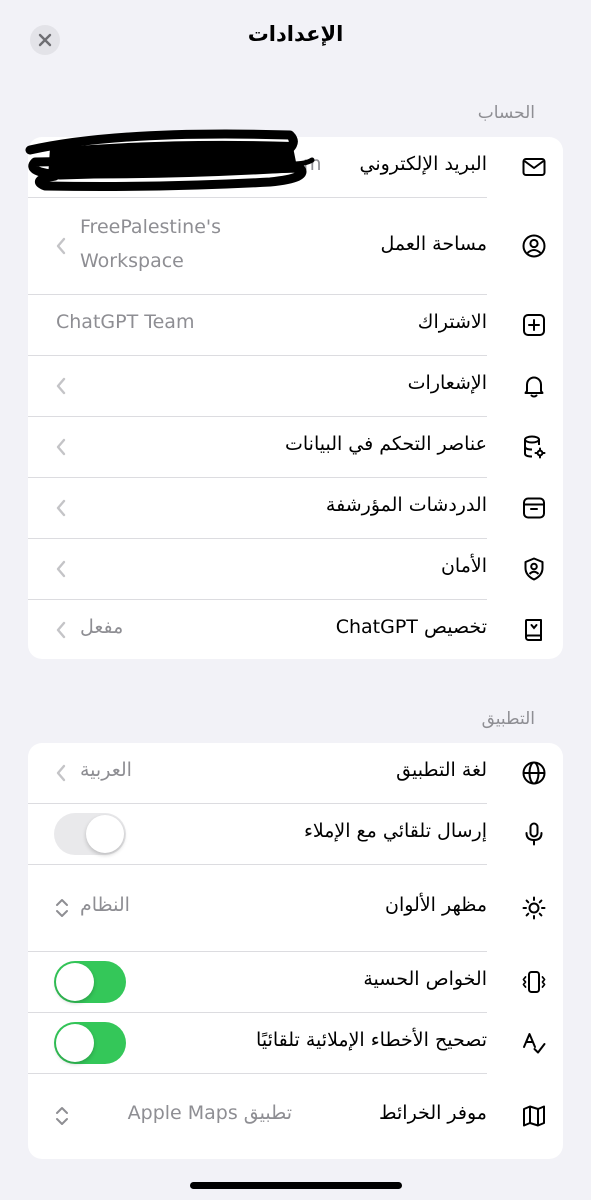  Describe the element at coordinates (434, 244) in the screenshot. I see `row-workspace-label: مساحة العمل` at that location.